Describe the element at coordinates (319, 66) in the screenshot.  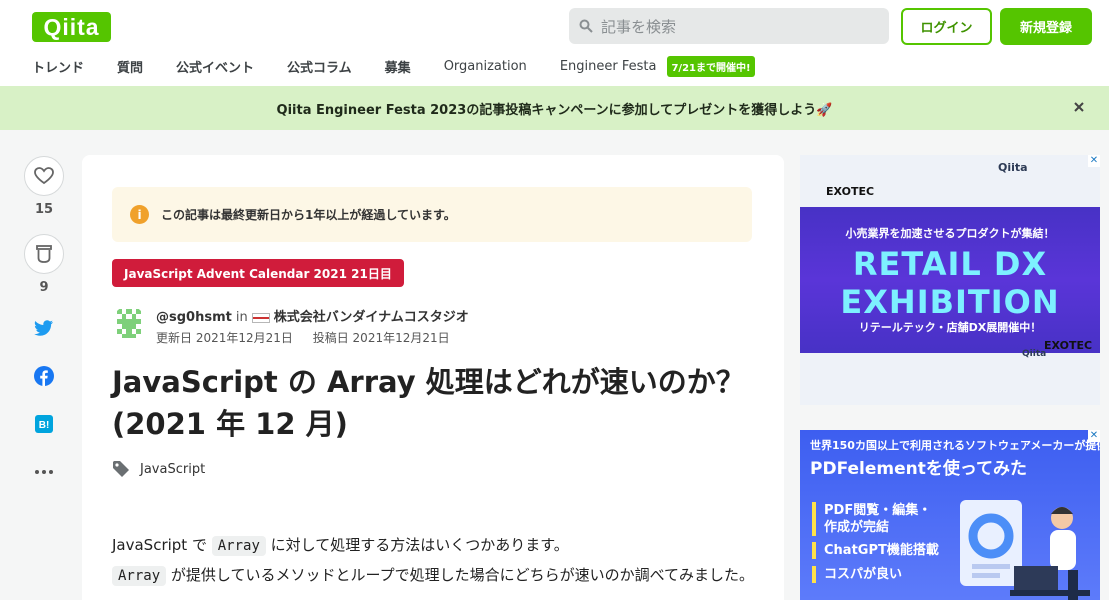
I see `nav-item-official-columns: 公式コラム` at that location.